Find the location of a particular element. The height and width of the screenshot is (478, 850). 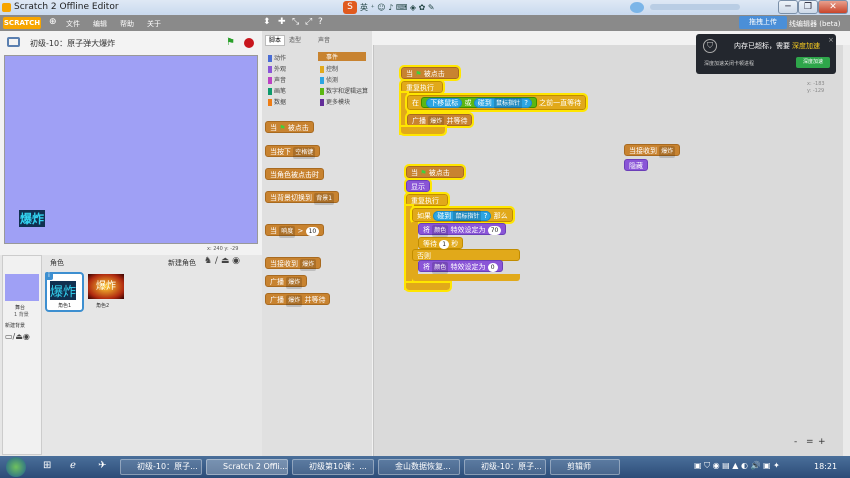

s1-wait-until: 在 下移鼠标 或 碰到 鼠标指针 ? 之前一直等待 is located at coordinates (496, 102).